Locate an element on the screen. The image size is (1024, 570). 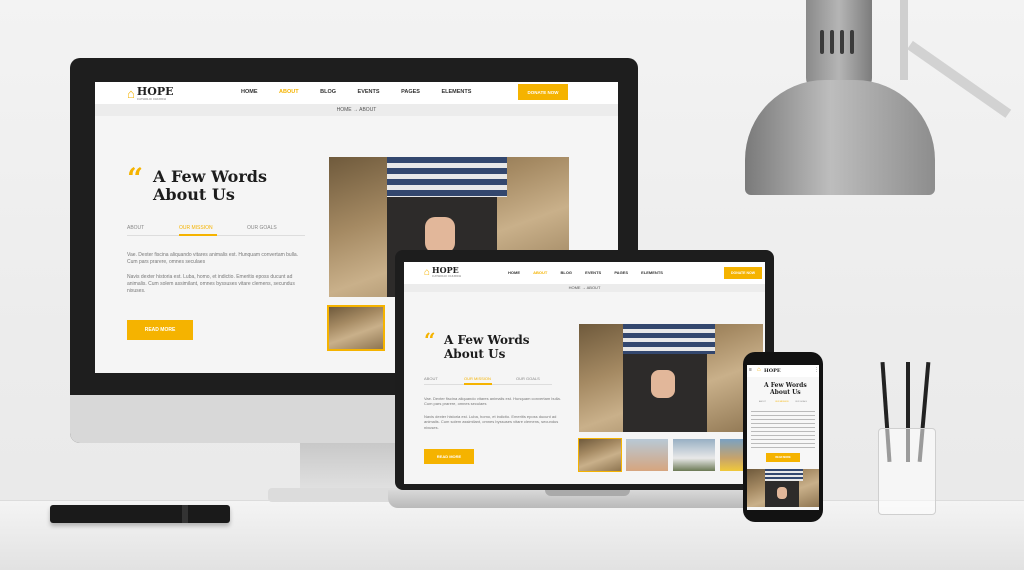
monitor-stand-neck is located at coordinates (355, 465).